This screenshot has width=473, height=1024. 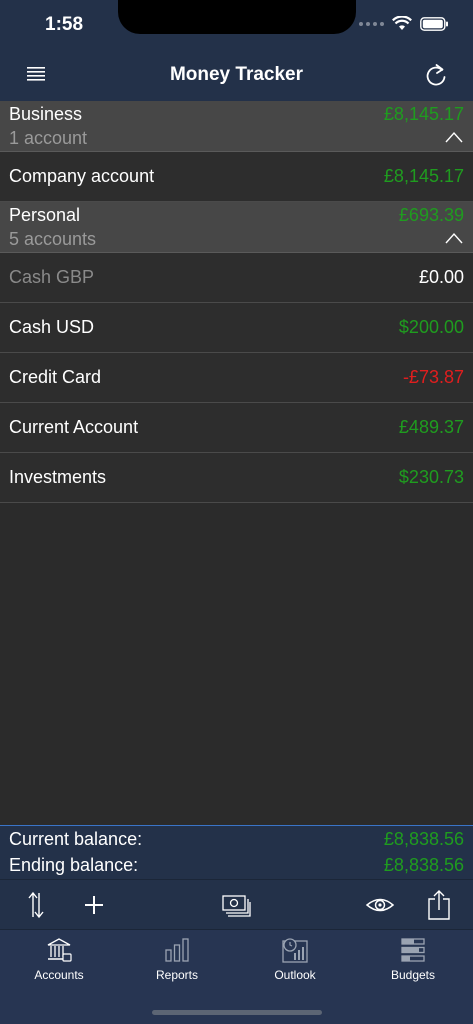 I want to click on account-name: Cash USD, so click(x=52, y=327).